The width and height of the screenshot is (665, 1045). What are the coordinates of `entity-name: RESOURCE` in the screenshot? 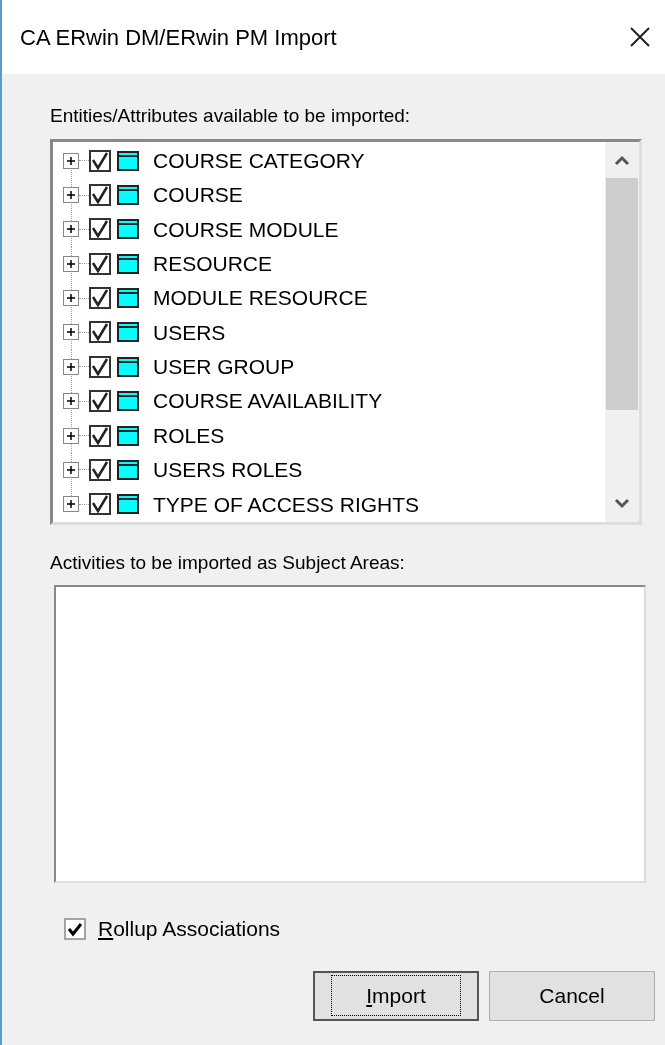 It's located at (213, 264).